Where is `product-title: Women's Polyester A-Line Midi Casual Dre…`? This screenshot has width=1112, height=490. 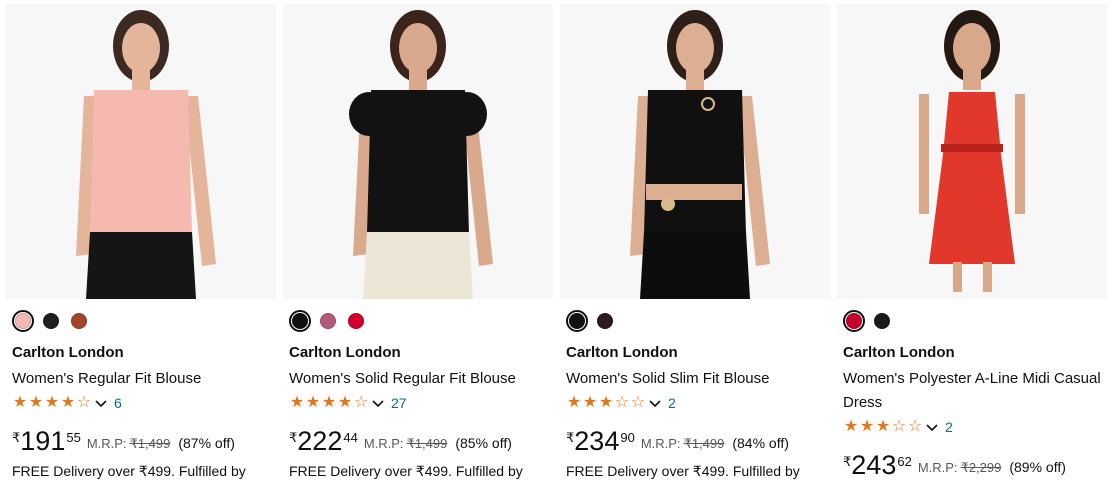 product-title: Women's Polyester A-Line Midi Casual Dre… is located at coordinates (974, 391).